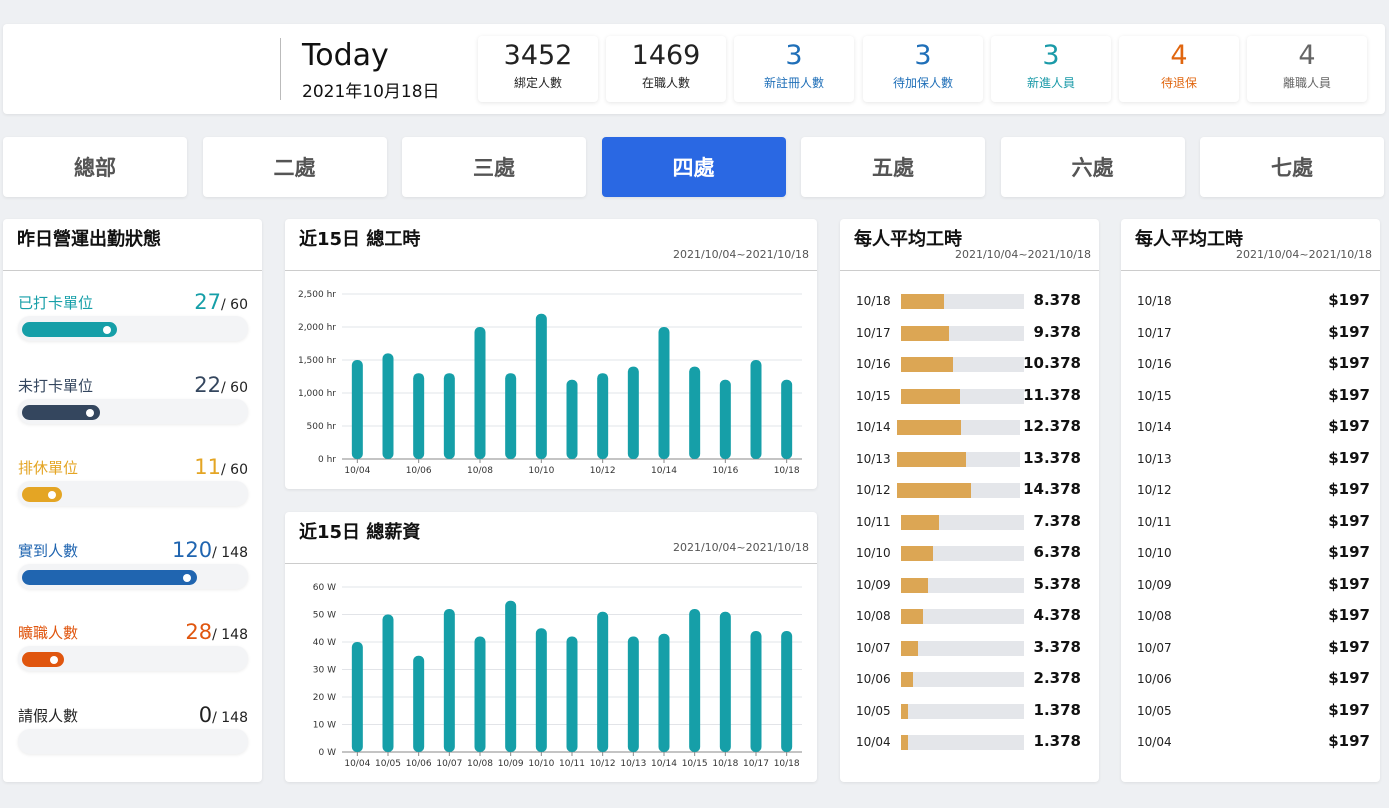 This screenshot has width=1389, height=808. I want to click on attendance-item: 排休單位 11/ 60, so click(132, 491).